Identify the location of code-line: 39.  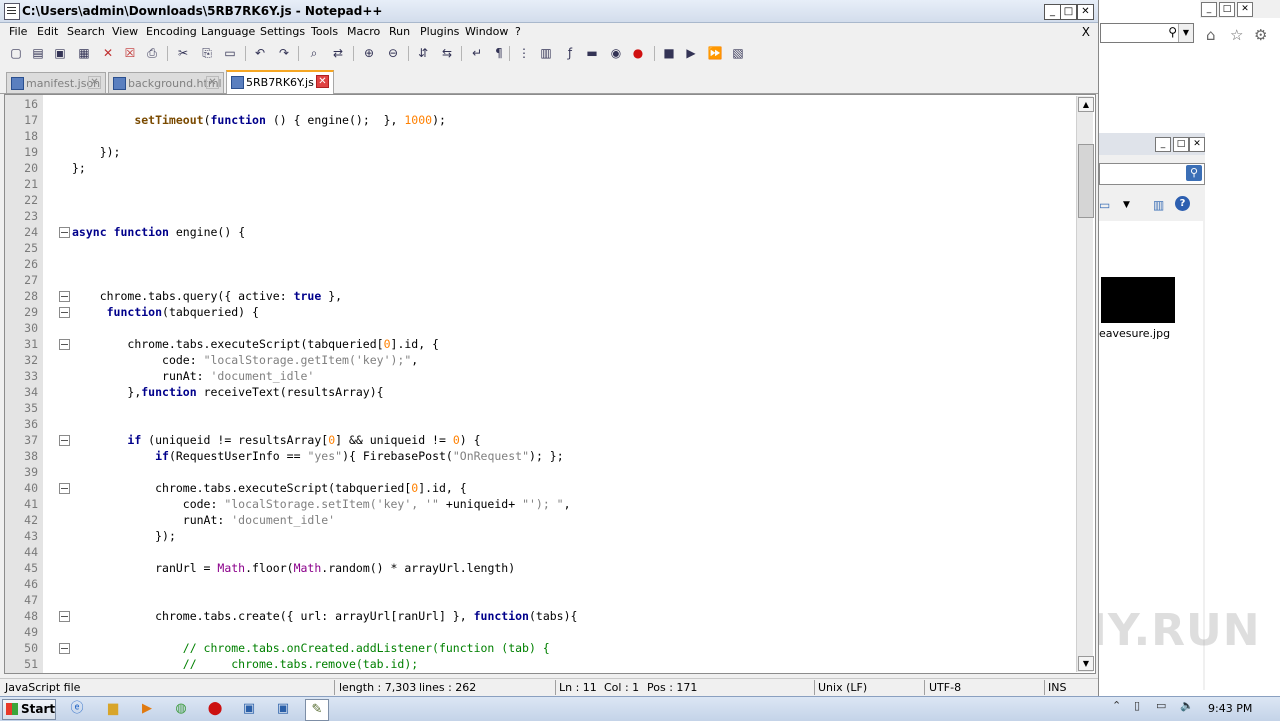
(540, 472).